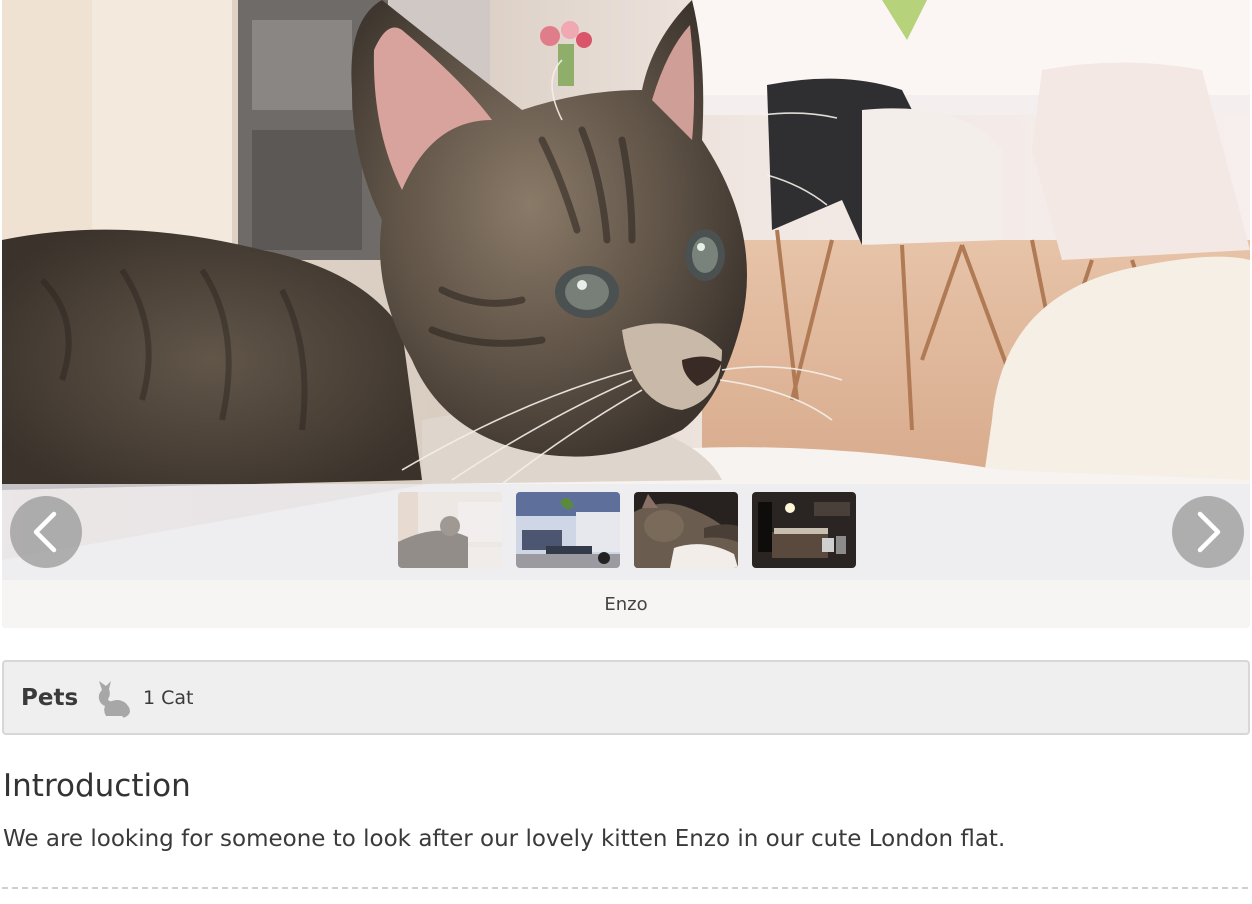 This screenshot has height=904, width=1252. I want to click on pets-count: 1 Cat, so click(168, 698).